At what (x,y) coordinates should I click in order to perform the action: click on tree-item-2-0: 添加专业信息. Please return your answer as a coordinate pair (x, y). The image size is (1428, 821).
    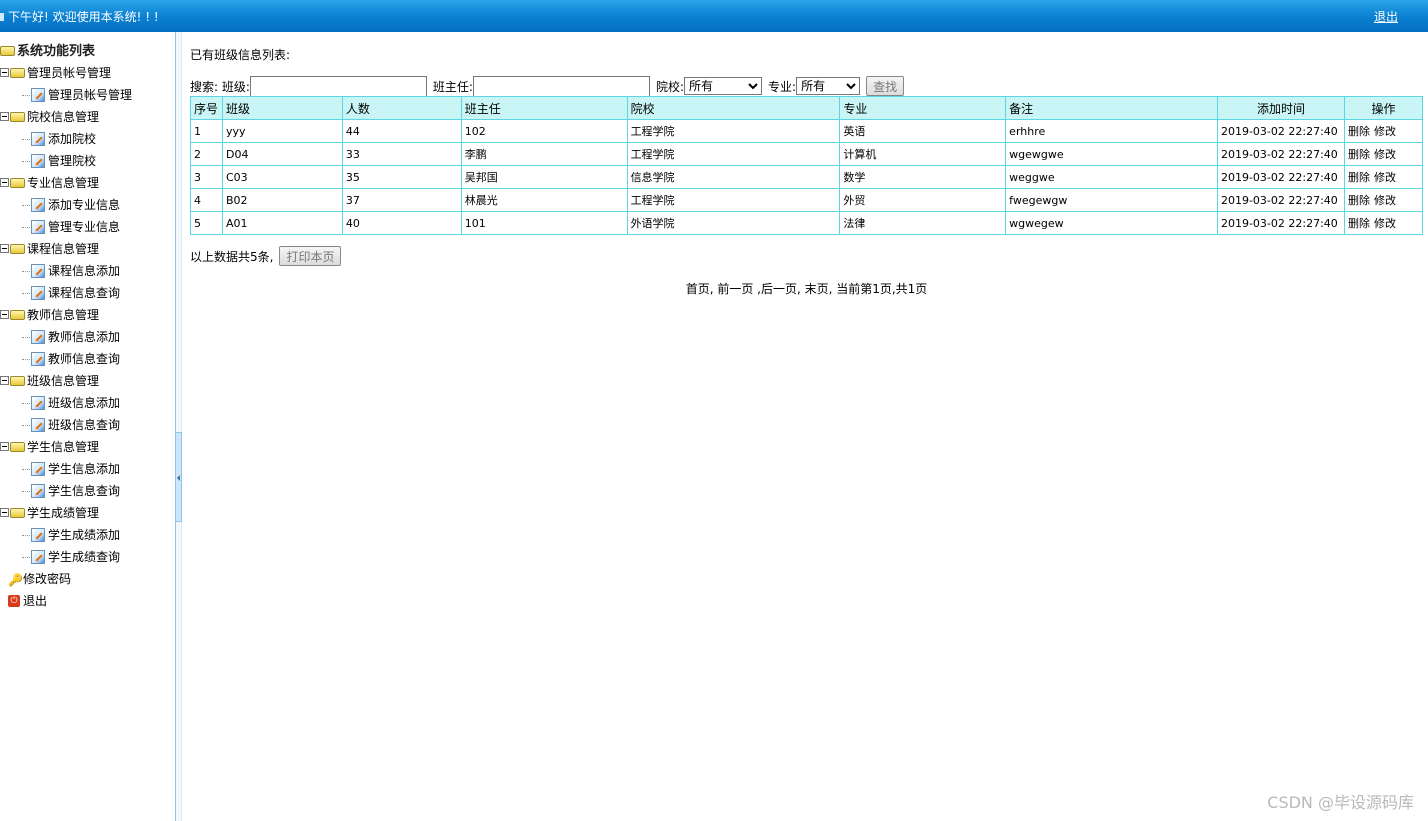
    Looking at the image, I should click on (87, 205).